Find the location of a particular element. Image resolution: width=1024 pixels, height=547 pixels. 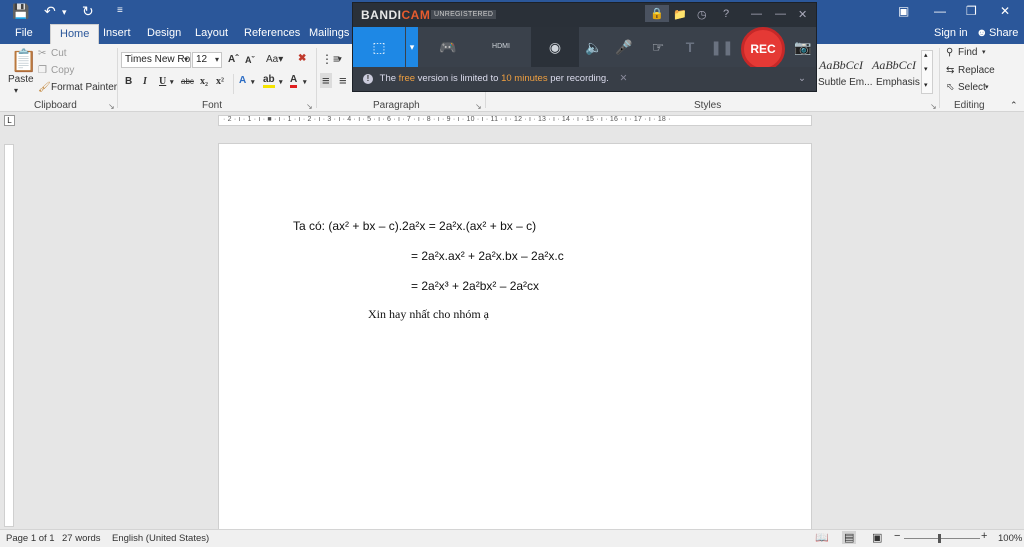

align-left-icon: ≡ is located at coordinates (326, 80).